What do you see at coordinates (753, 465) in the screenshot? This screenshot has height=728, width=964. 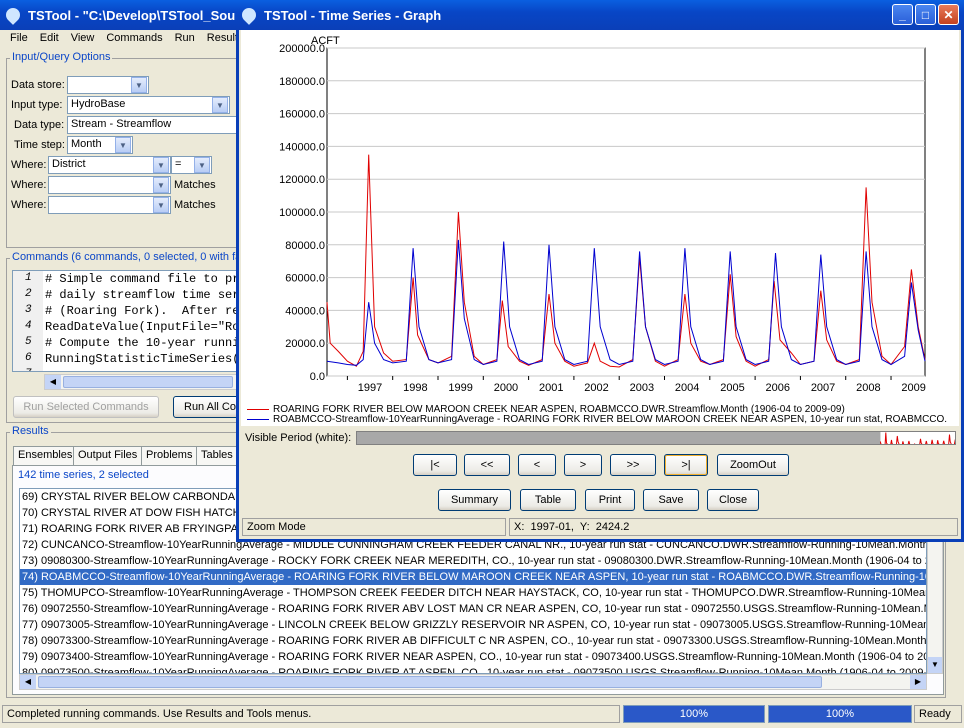 I see `zoomout-button: ZoomOut` at bounding box center [753, 465].